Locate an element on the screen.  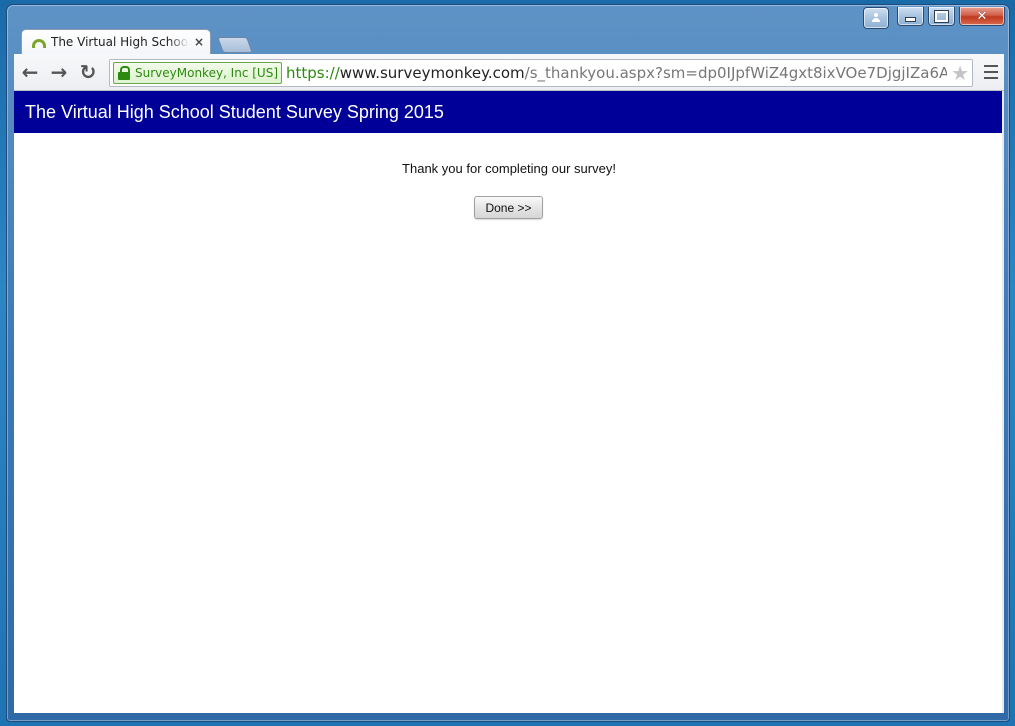
page-scroll-edge is located at coordinates (1003, 402).